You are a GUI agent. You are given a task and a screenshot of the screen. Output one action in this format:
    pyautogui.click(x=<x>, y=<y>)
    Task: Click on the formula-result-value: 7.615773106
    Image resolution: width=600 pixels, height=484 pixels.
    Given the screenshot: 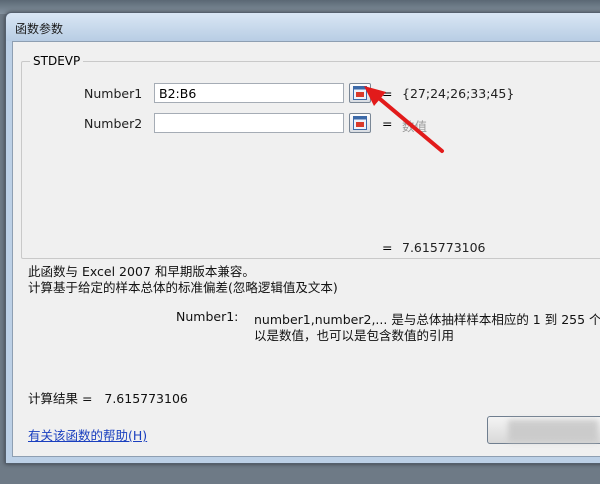 What is the action you would take?
    pyautogui.click(x=444, y=247)
    